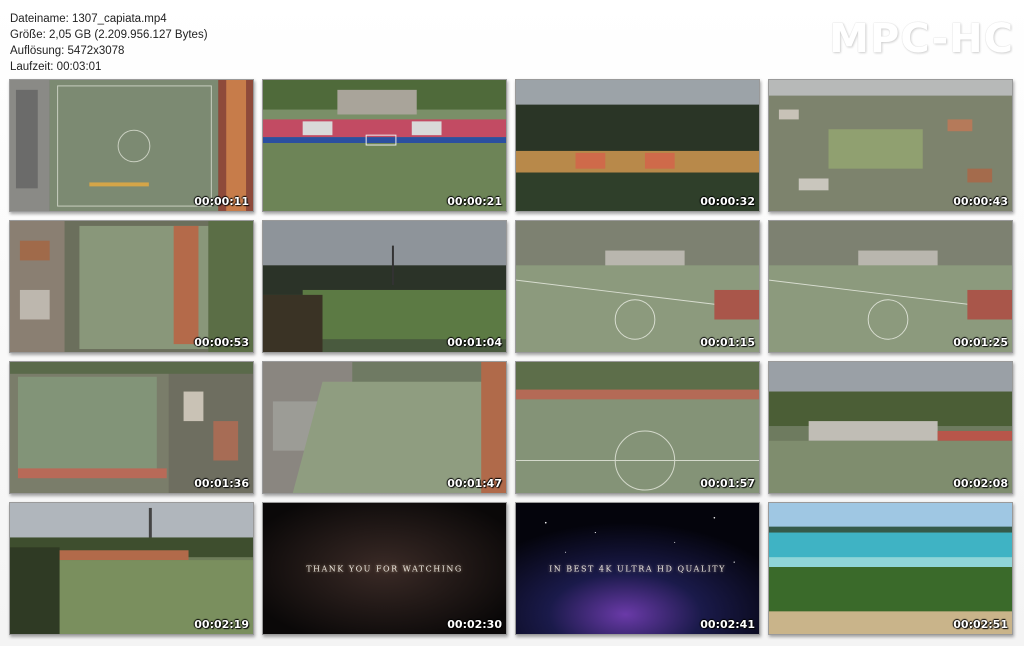 The image size is (1024, 646). I want to click on thumbnail-timestamp: 00:01:15, so click(727, 342).